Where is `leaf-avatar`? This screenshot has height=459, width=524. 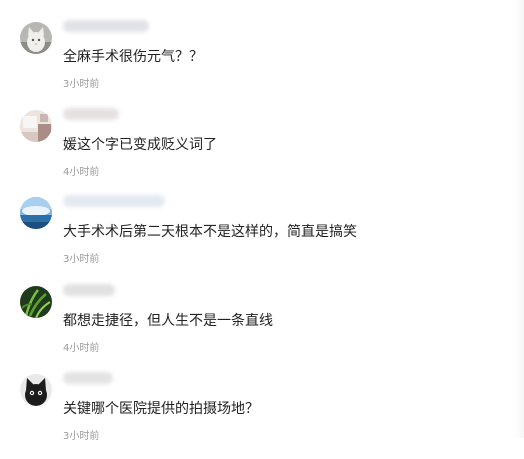 leaf-avatar is located at coordinates (36, 302).